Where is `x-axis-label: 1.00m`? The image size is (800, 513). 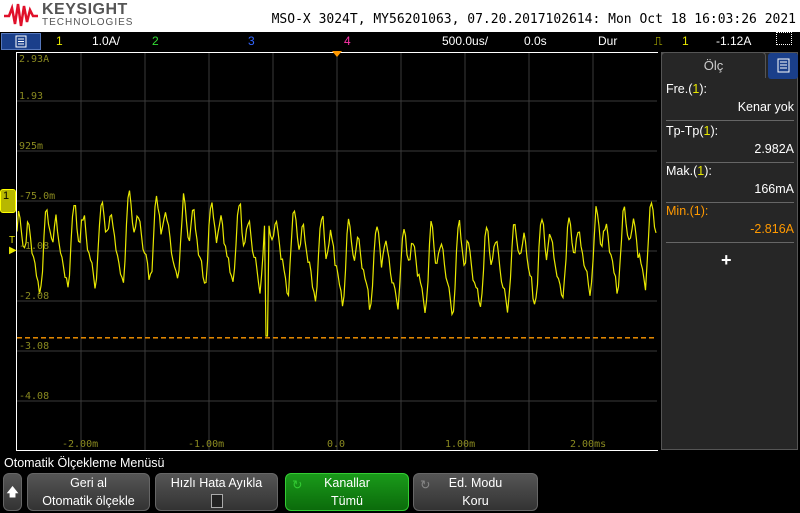 x-axis-label: 1.00m is located at coordinates (460, 444).